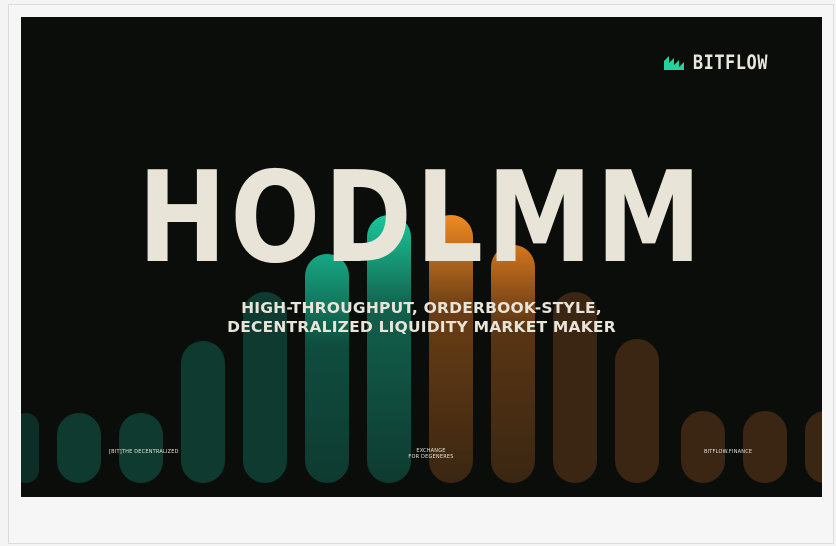 This screenshot has height=546, width=836. I want to click on footer-center-text: EXCHANGE FOR DEGENERES, so click(431, 454).